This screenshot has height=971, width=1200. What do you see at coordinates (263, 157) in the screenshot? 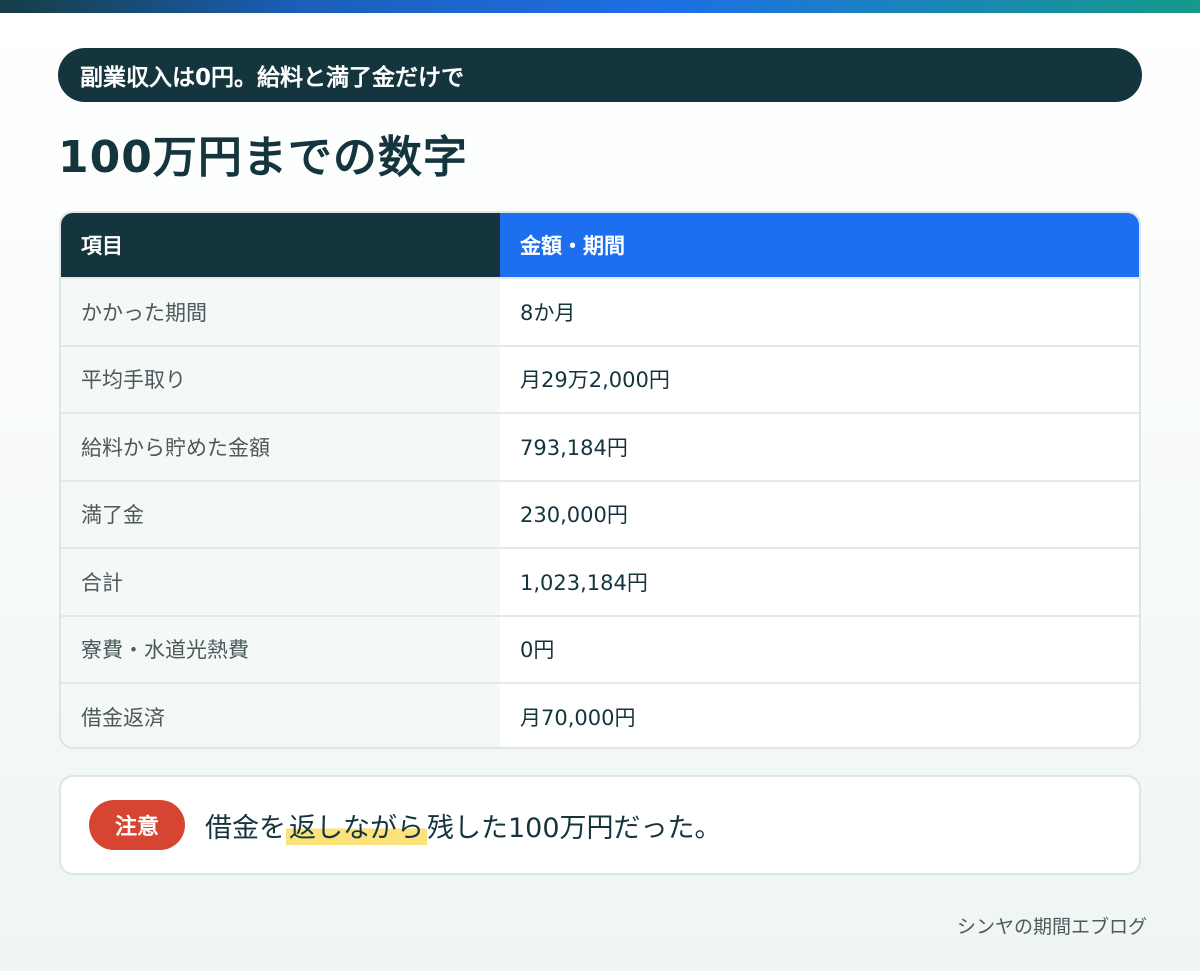
I see `page-title: 100万円までの数字` at bounding box center [263, 157].